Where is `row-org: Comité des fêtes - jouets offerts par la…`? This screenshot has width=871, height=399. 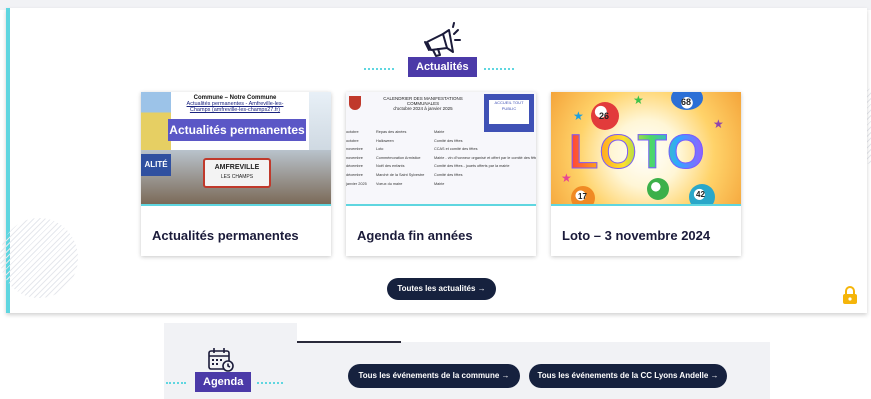 row-org: Comité des fêtes - jouets offerts par la… is located at coordinates (472, 166).